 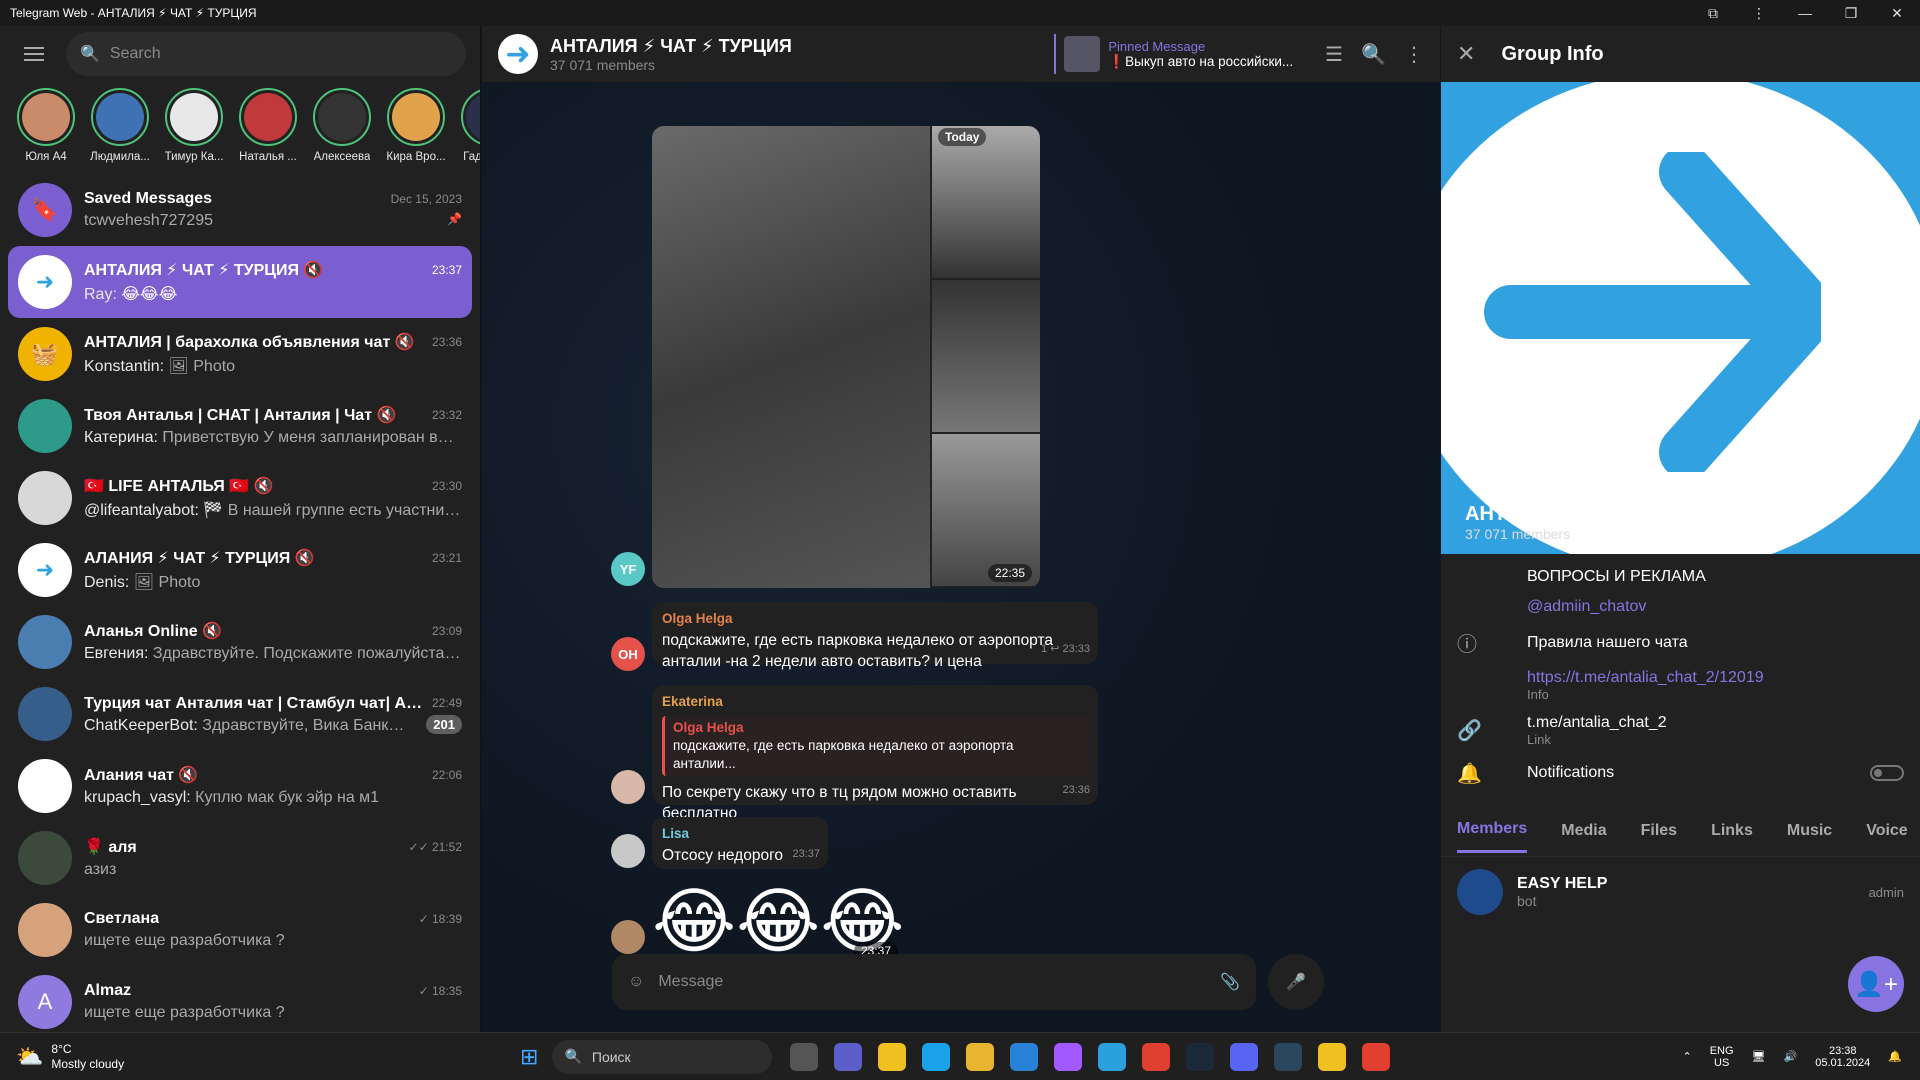 What do you see at coordinates (1895, 1056) in the screenshot?
I see `notification-bell-icon: 🔔` at bounding box center [1895, 1056].